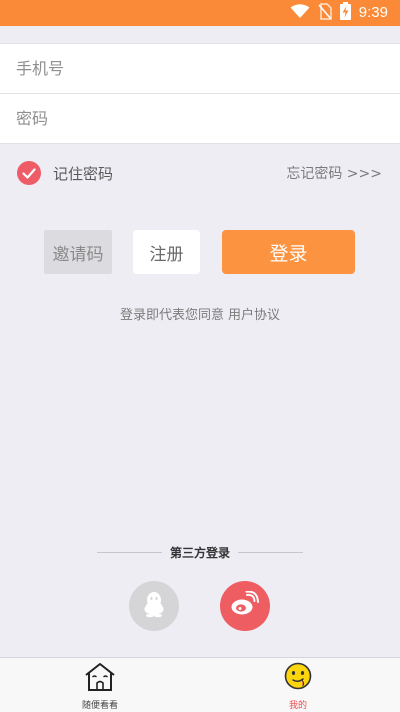 This screenshot has height=712, width=400. What do you see at coordinates (288, 252) in the screenshot?
I see `login-button: 登录` at bounding box center [288, 252].